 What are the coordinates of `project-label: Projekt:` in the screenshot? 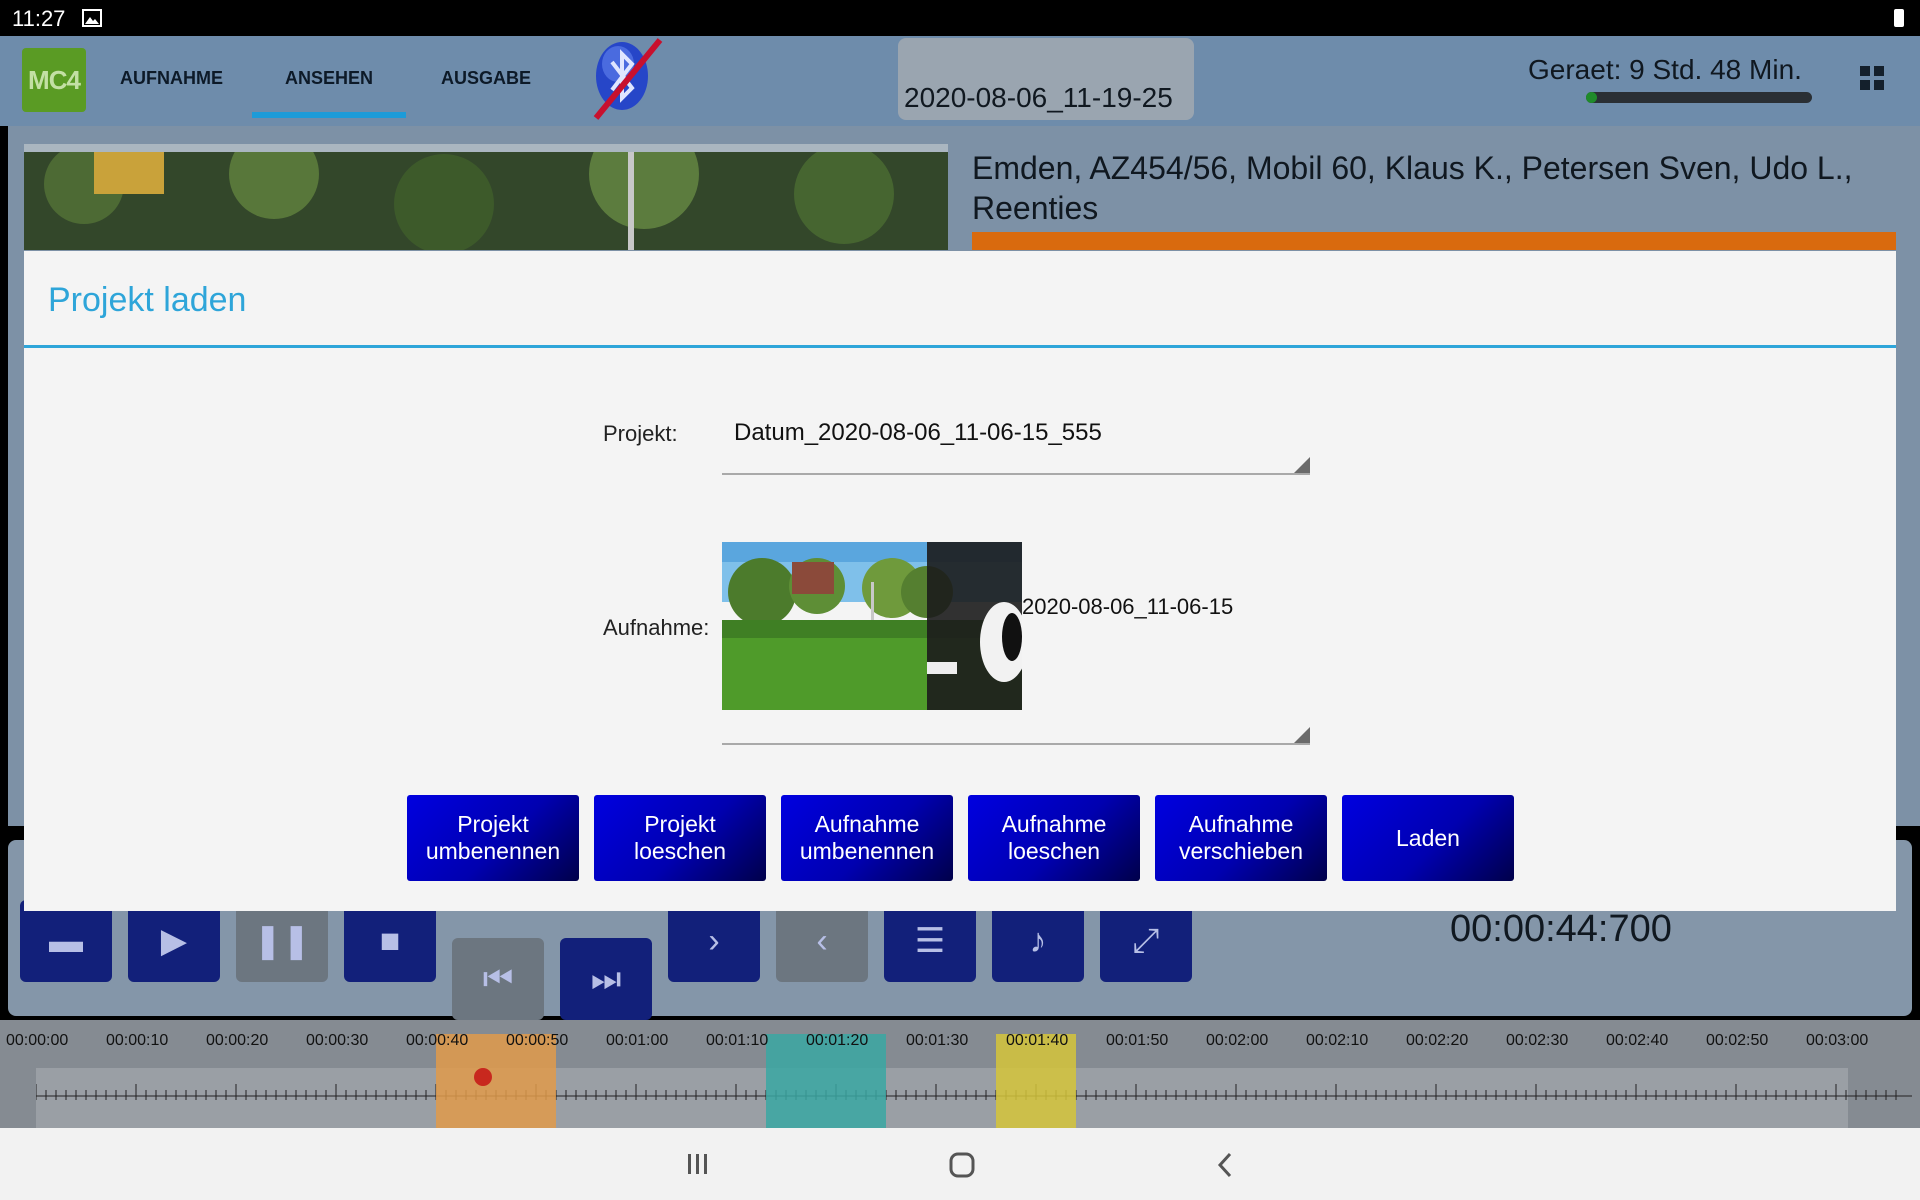 It's located at (640, 433).